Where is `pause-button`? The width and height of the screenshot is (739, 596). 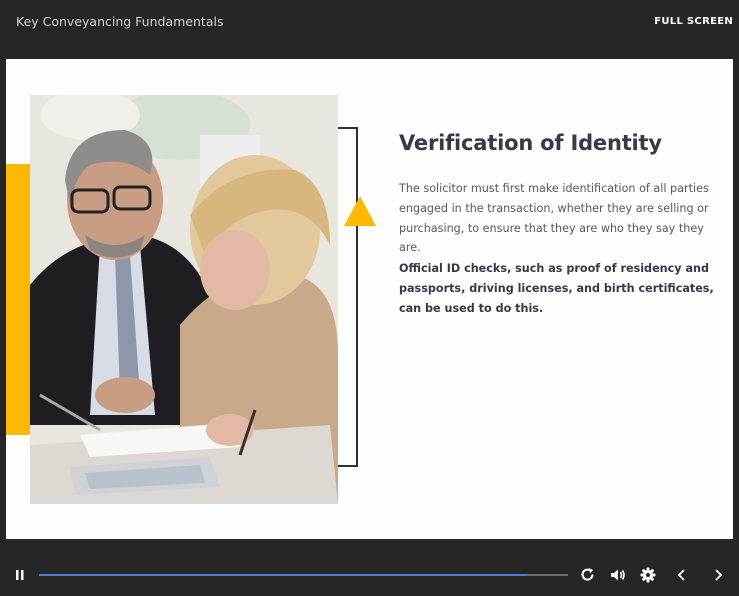 pause-button is located at coordinates (20, 575).